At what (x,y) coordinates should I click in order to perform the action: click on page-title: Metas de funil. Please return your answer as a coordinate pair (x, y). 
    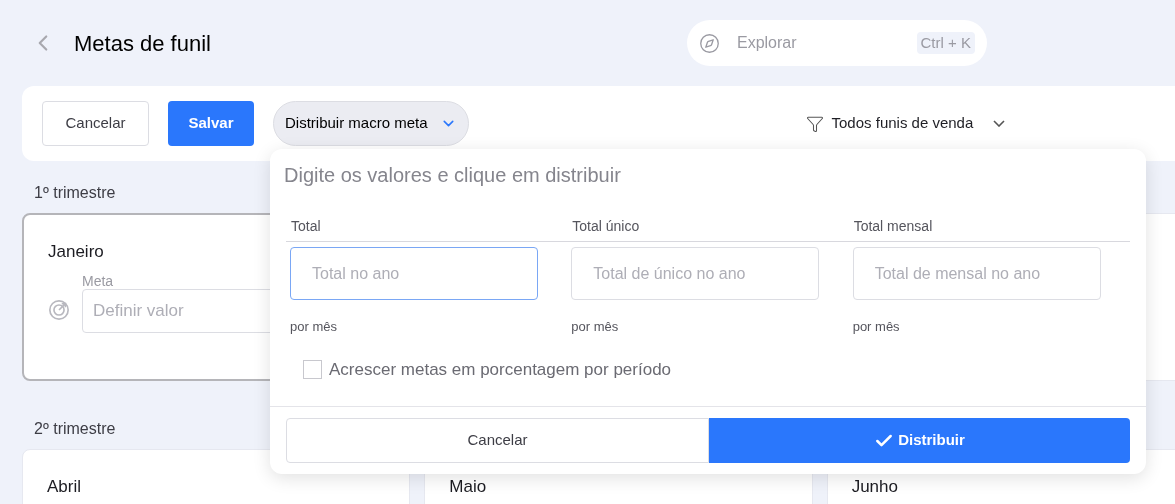
    Looking at the image, I should click on (142, 43).